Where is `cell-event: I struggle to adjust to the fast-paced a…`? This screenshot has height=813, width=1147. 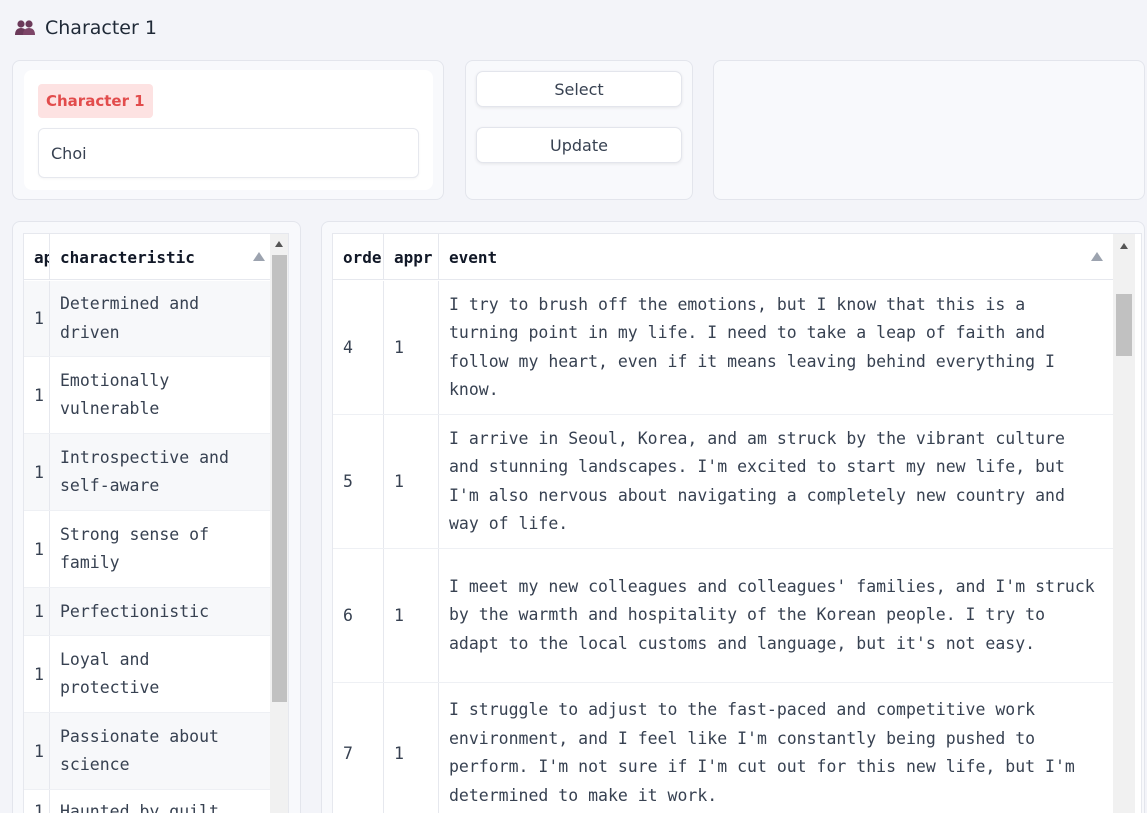 cell-event: I struggle to adjust to the fast-paced a… is located at coordinates (762, 752).